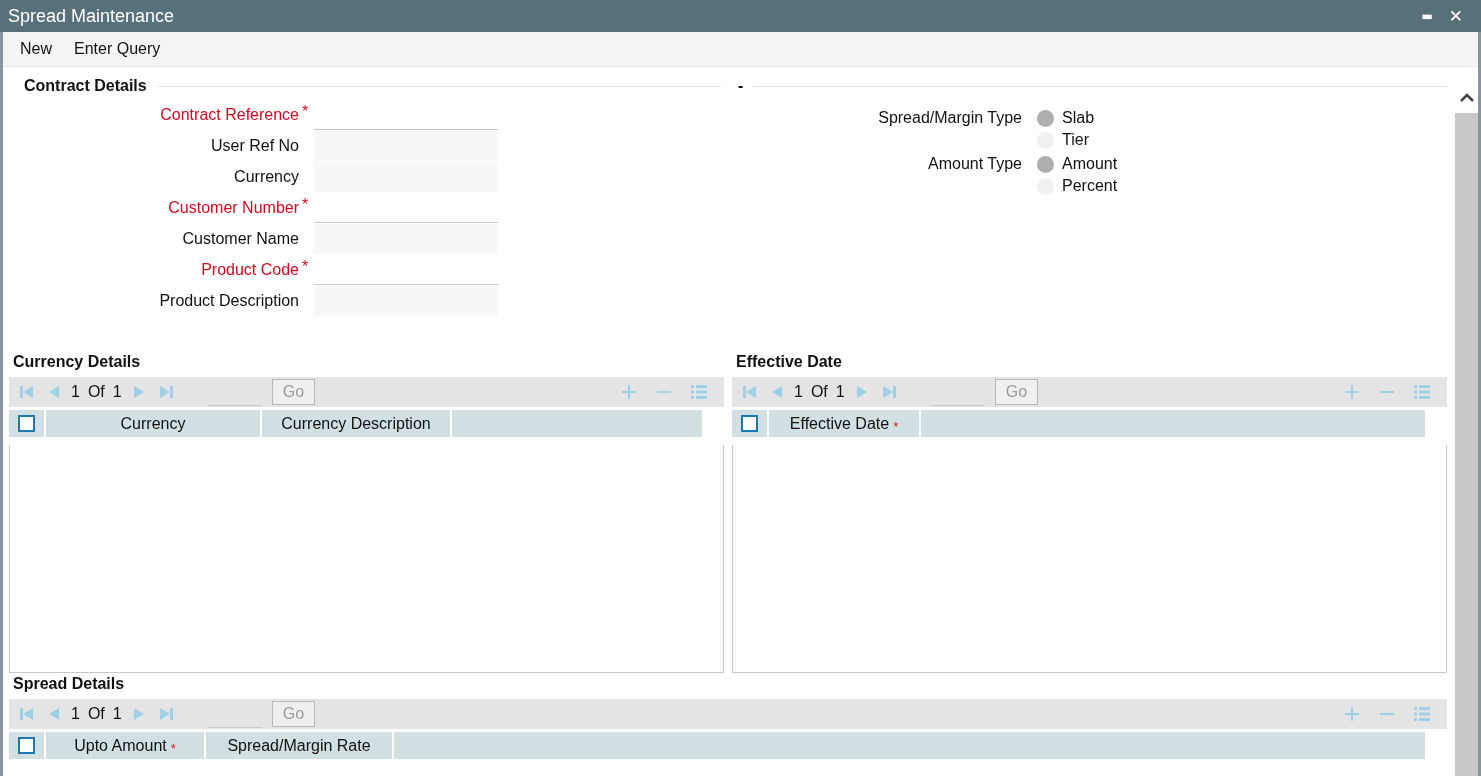 Image resolution: width=1481 pixels, height=776 pixels. I want to click on column-header: Upto Amount, so click(120, 745).